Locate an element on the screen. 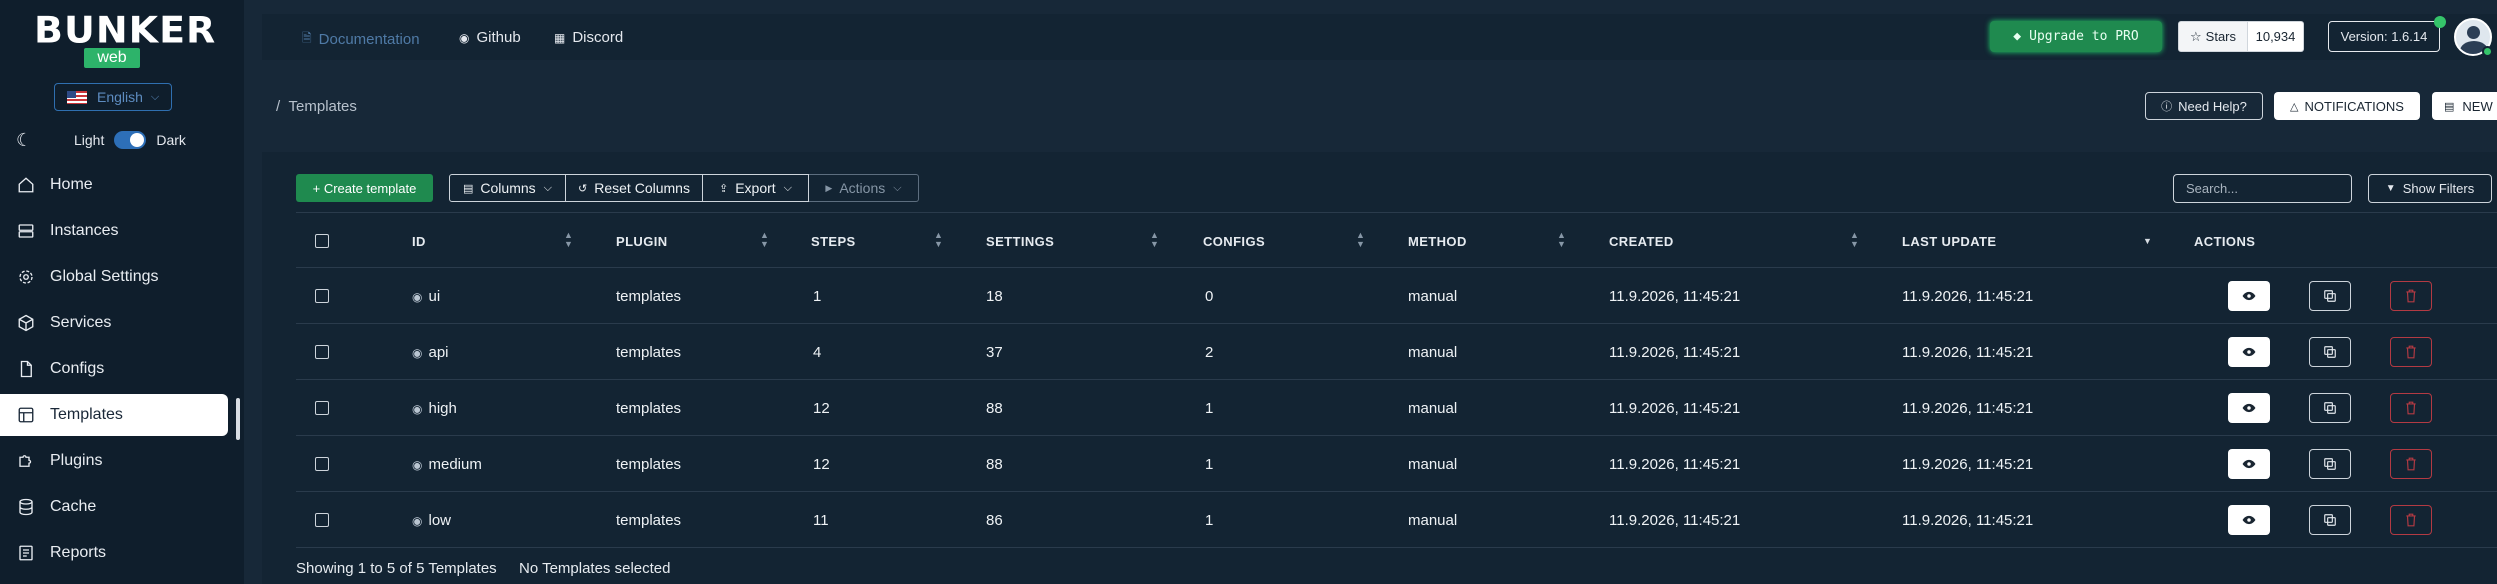 The width and height of the screenshot is (2497, 584). column-header-id: ID is located at coordinates (419, 241).